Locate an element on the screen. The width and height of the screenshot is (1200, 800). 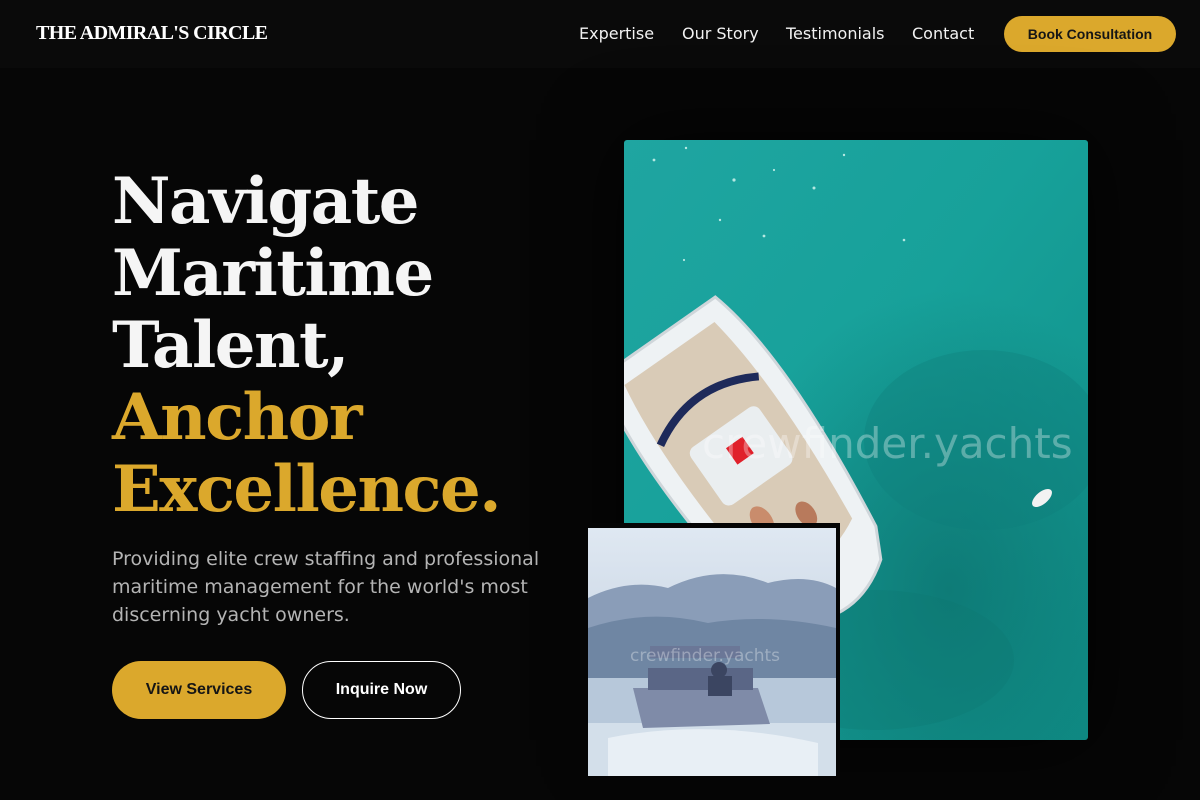
speedboat-photo: crewfinder.yachts is located at coordinates (712, 652).